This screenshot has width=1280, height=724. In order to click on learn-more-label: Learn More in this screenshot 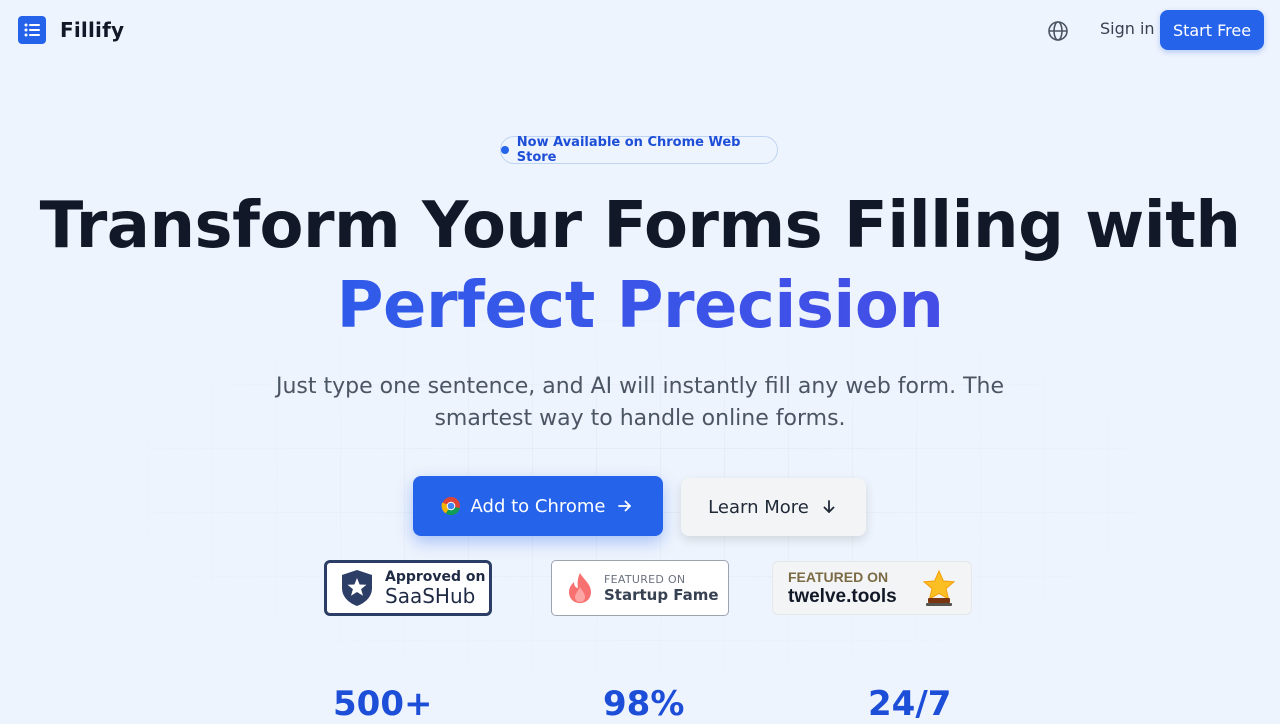, I will do `click(758, 507)`.